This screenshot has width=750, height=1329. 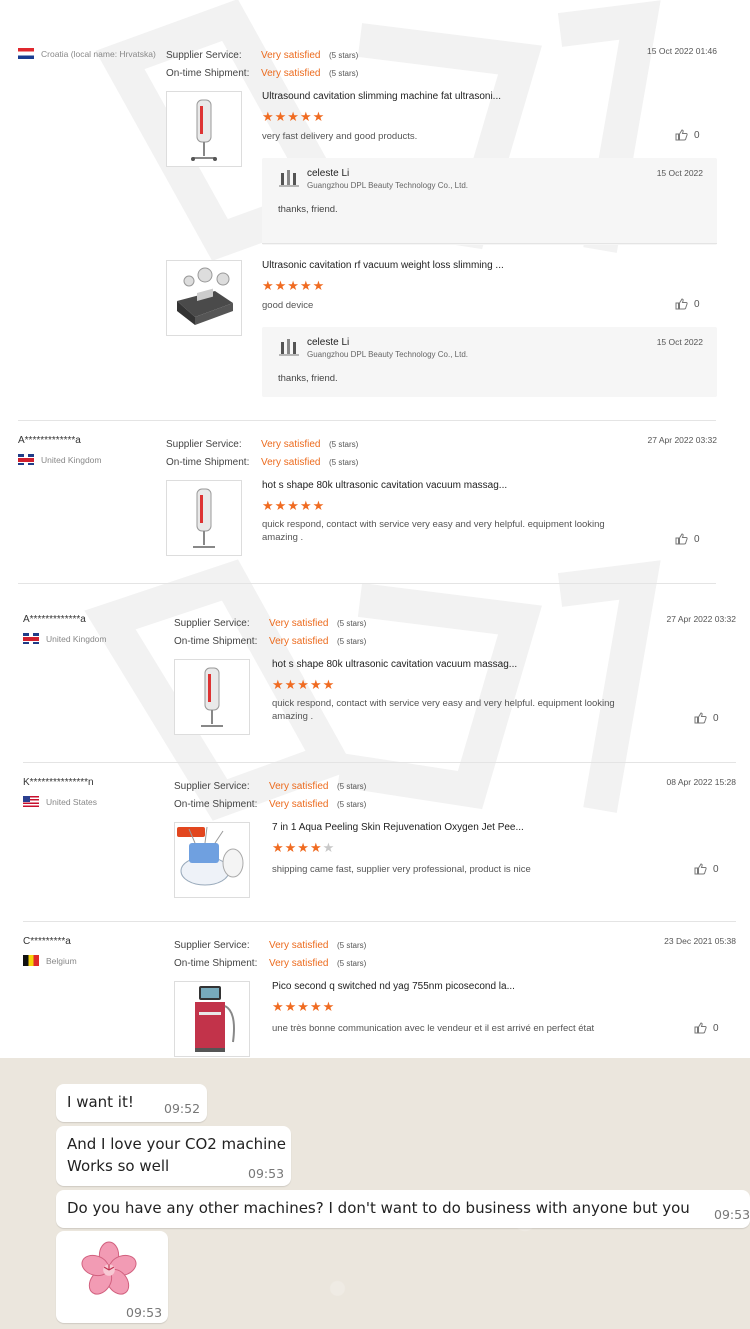 What do you see at coordinates (215, 1019) in the screenshot?
I see `pico-laser-machine-icon` at bounding box center [215, 1019].